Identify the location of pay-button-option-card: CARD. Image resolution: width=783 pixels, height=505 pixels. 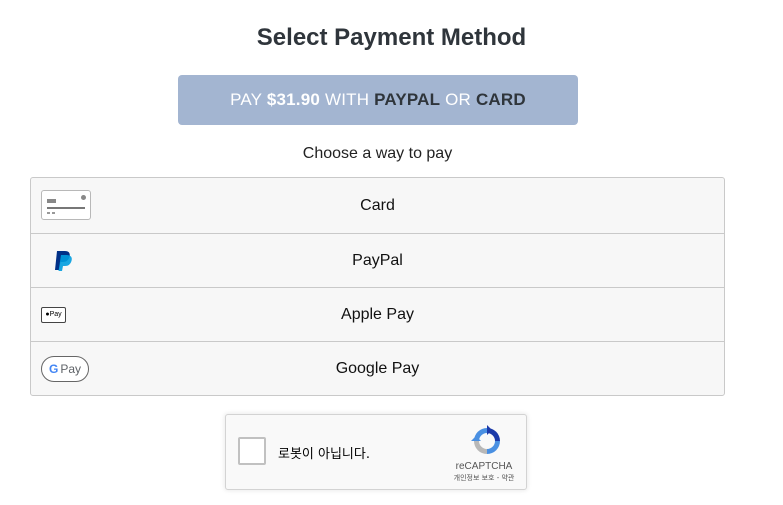
(500, 99).